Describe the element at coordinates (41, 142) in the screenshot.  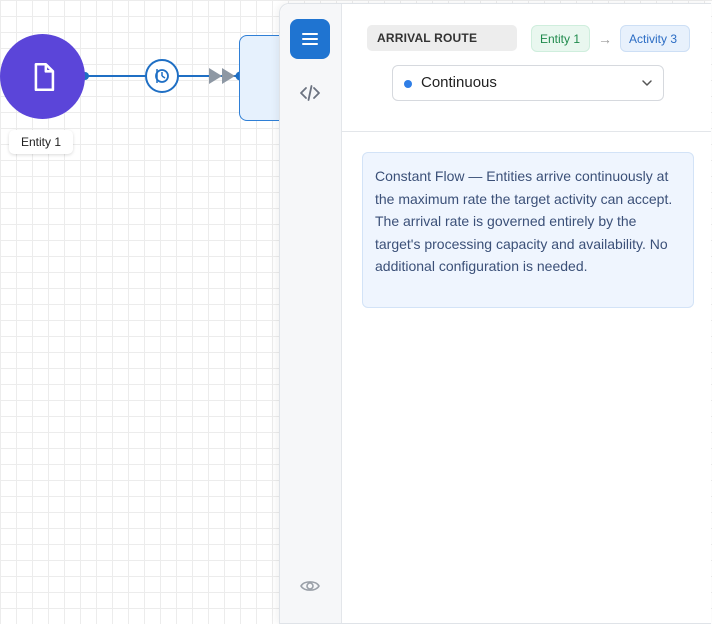
I see `entity-label: Entity 1` at that location.